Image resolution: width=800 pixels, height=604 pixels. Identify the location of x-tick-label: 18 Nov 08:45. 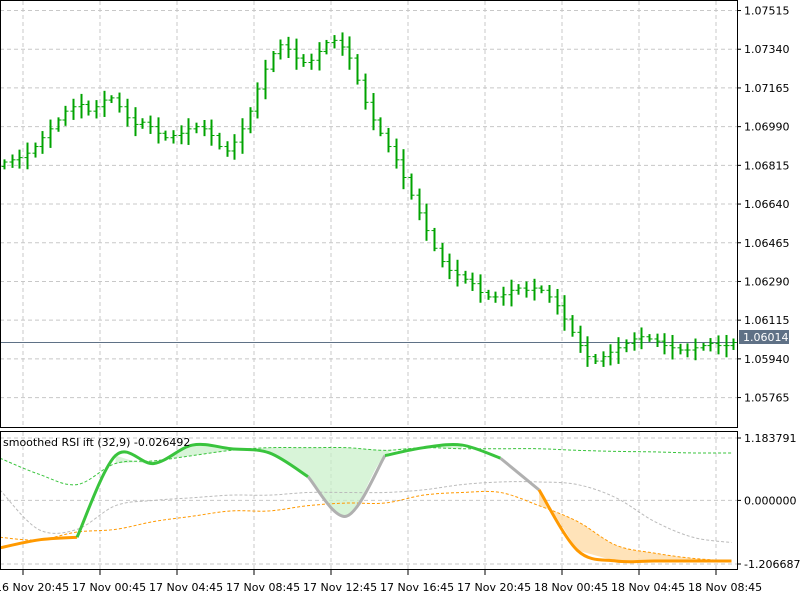
(725, 587).